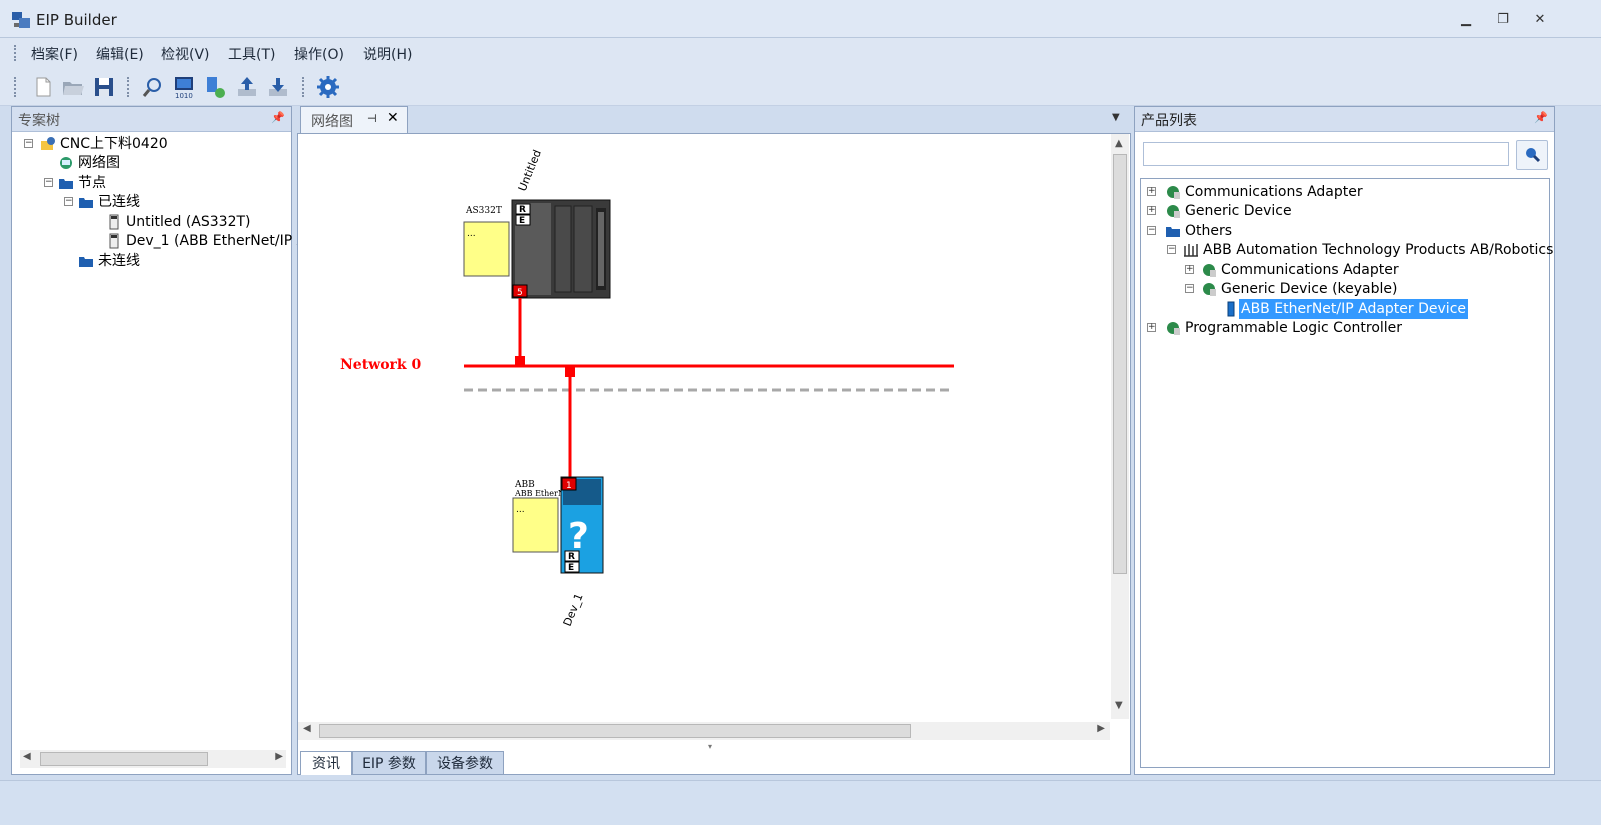  Describe the element at coordinates (43, 87) in the screenshot. I see `new-file-icon` at that location.